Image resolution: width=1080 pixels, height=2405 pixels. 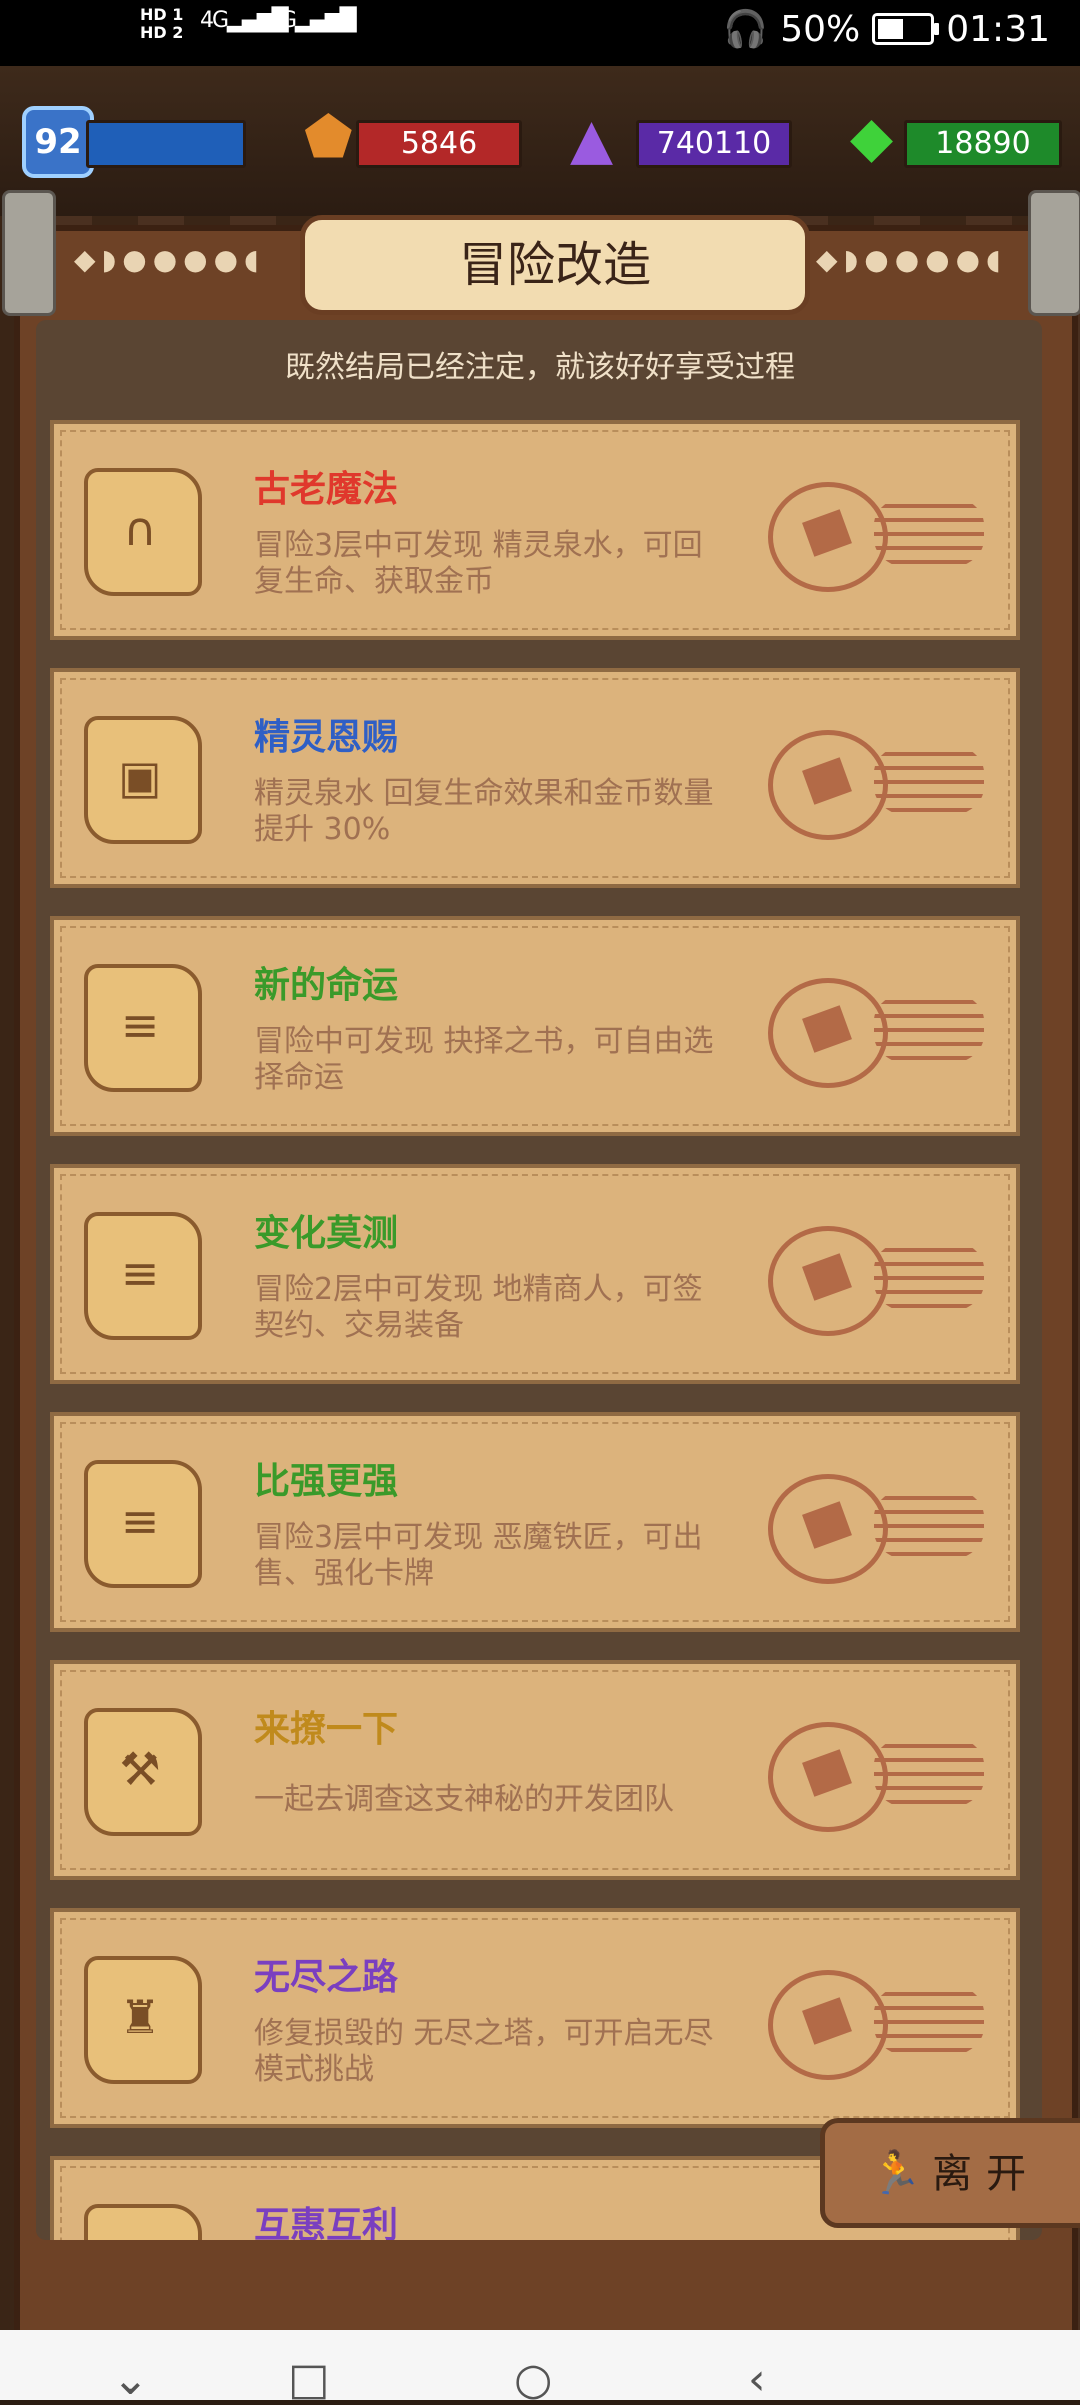 What do you see at coordinates (326, 2222) in the screenshot?
I see `upgrade-title: 互惠互利` at bounding box center [326, 2222].